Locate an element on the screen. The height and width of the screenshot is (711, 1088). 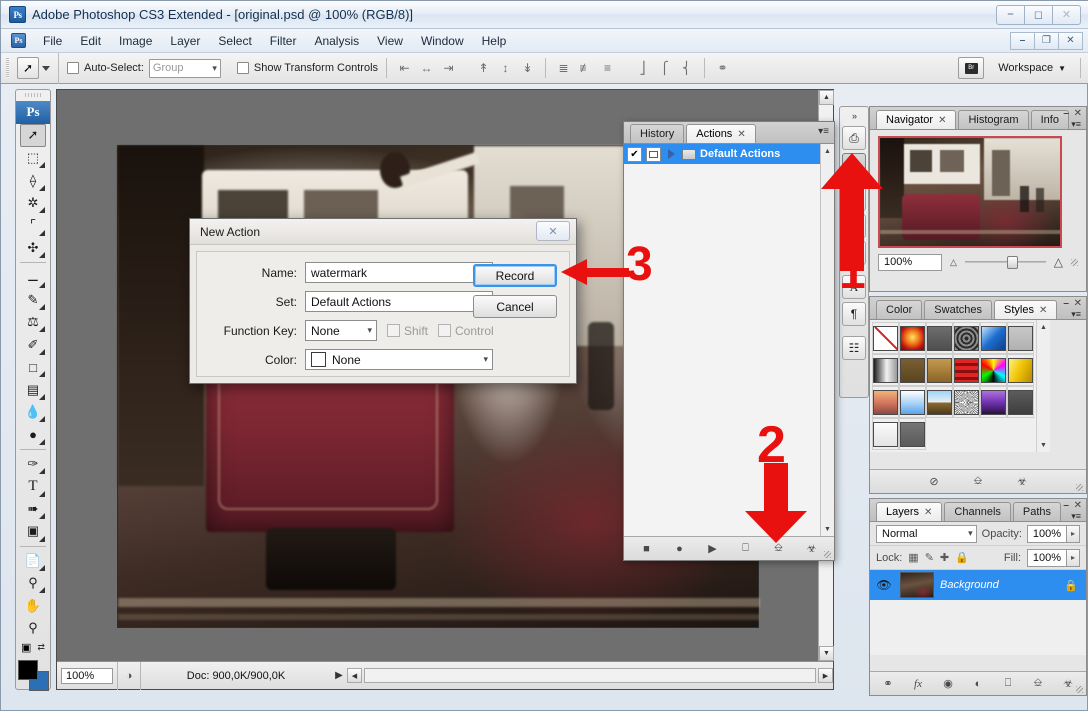
align-vertical-centers-icon: ↕ is located at coordinates (505, 68).